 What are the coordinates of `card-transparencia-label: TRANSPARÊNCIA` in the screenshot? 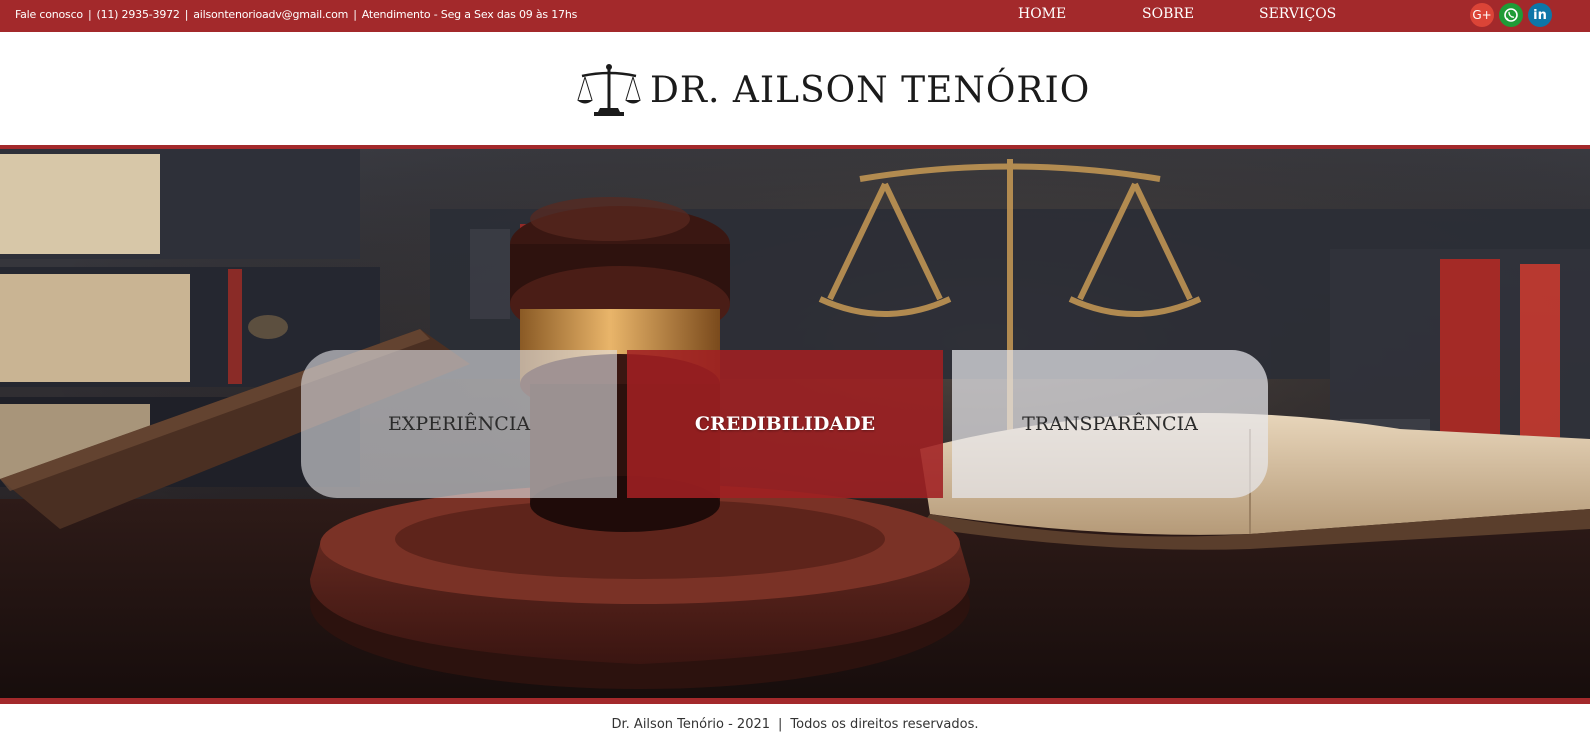 It's located at (1110, 424).